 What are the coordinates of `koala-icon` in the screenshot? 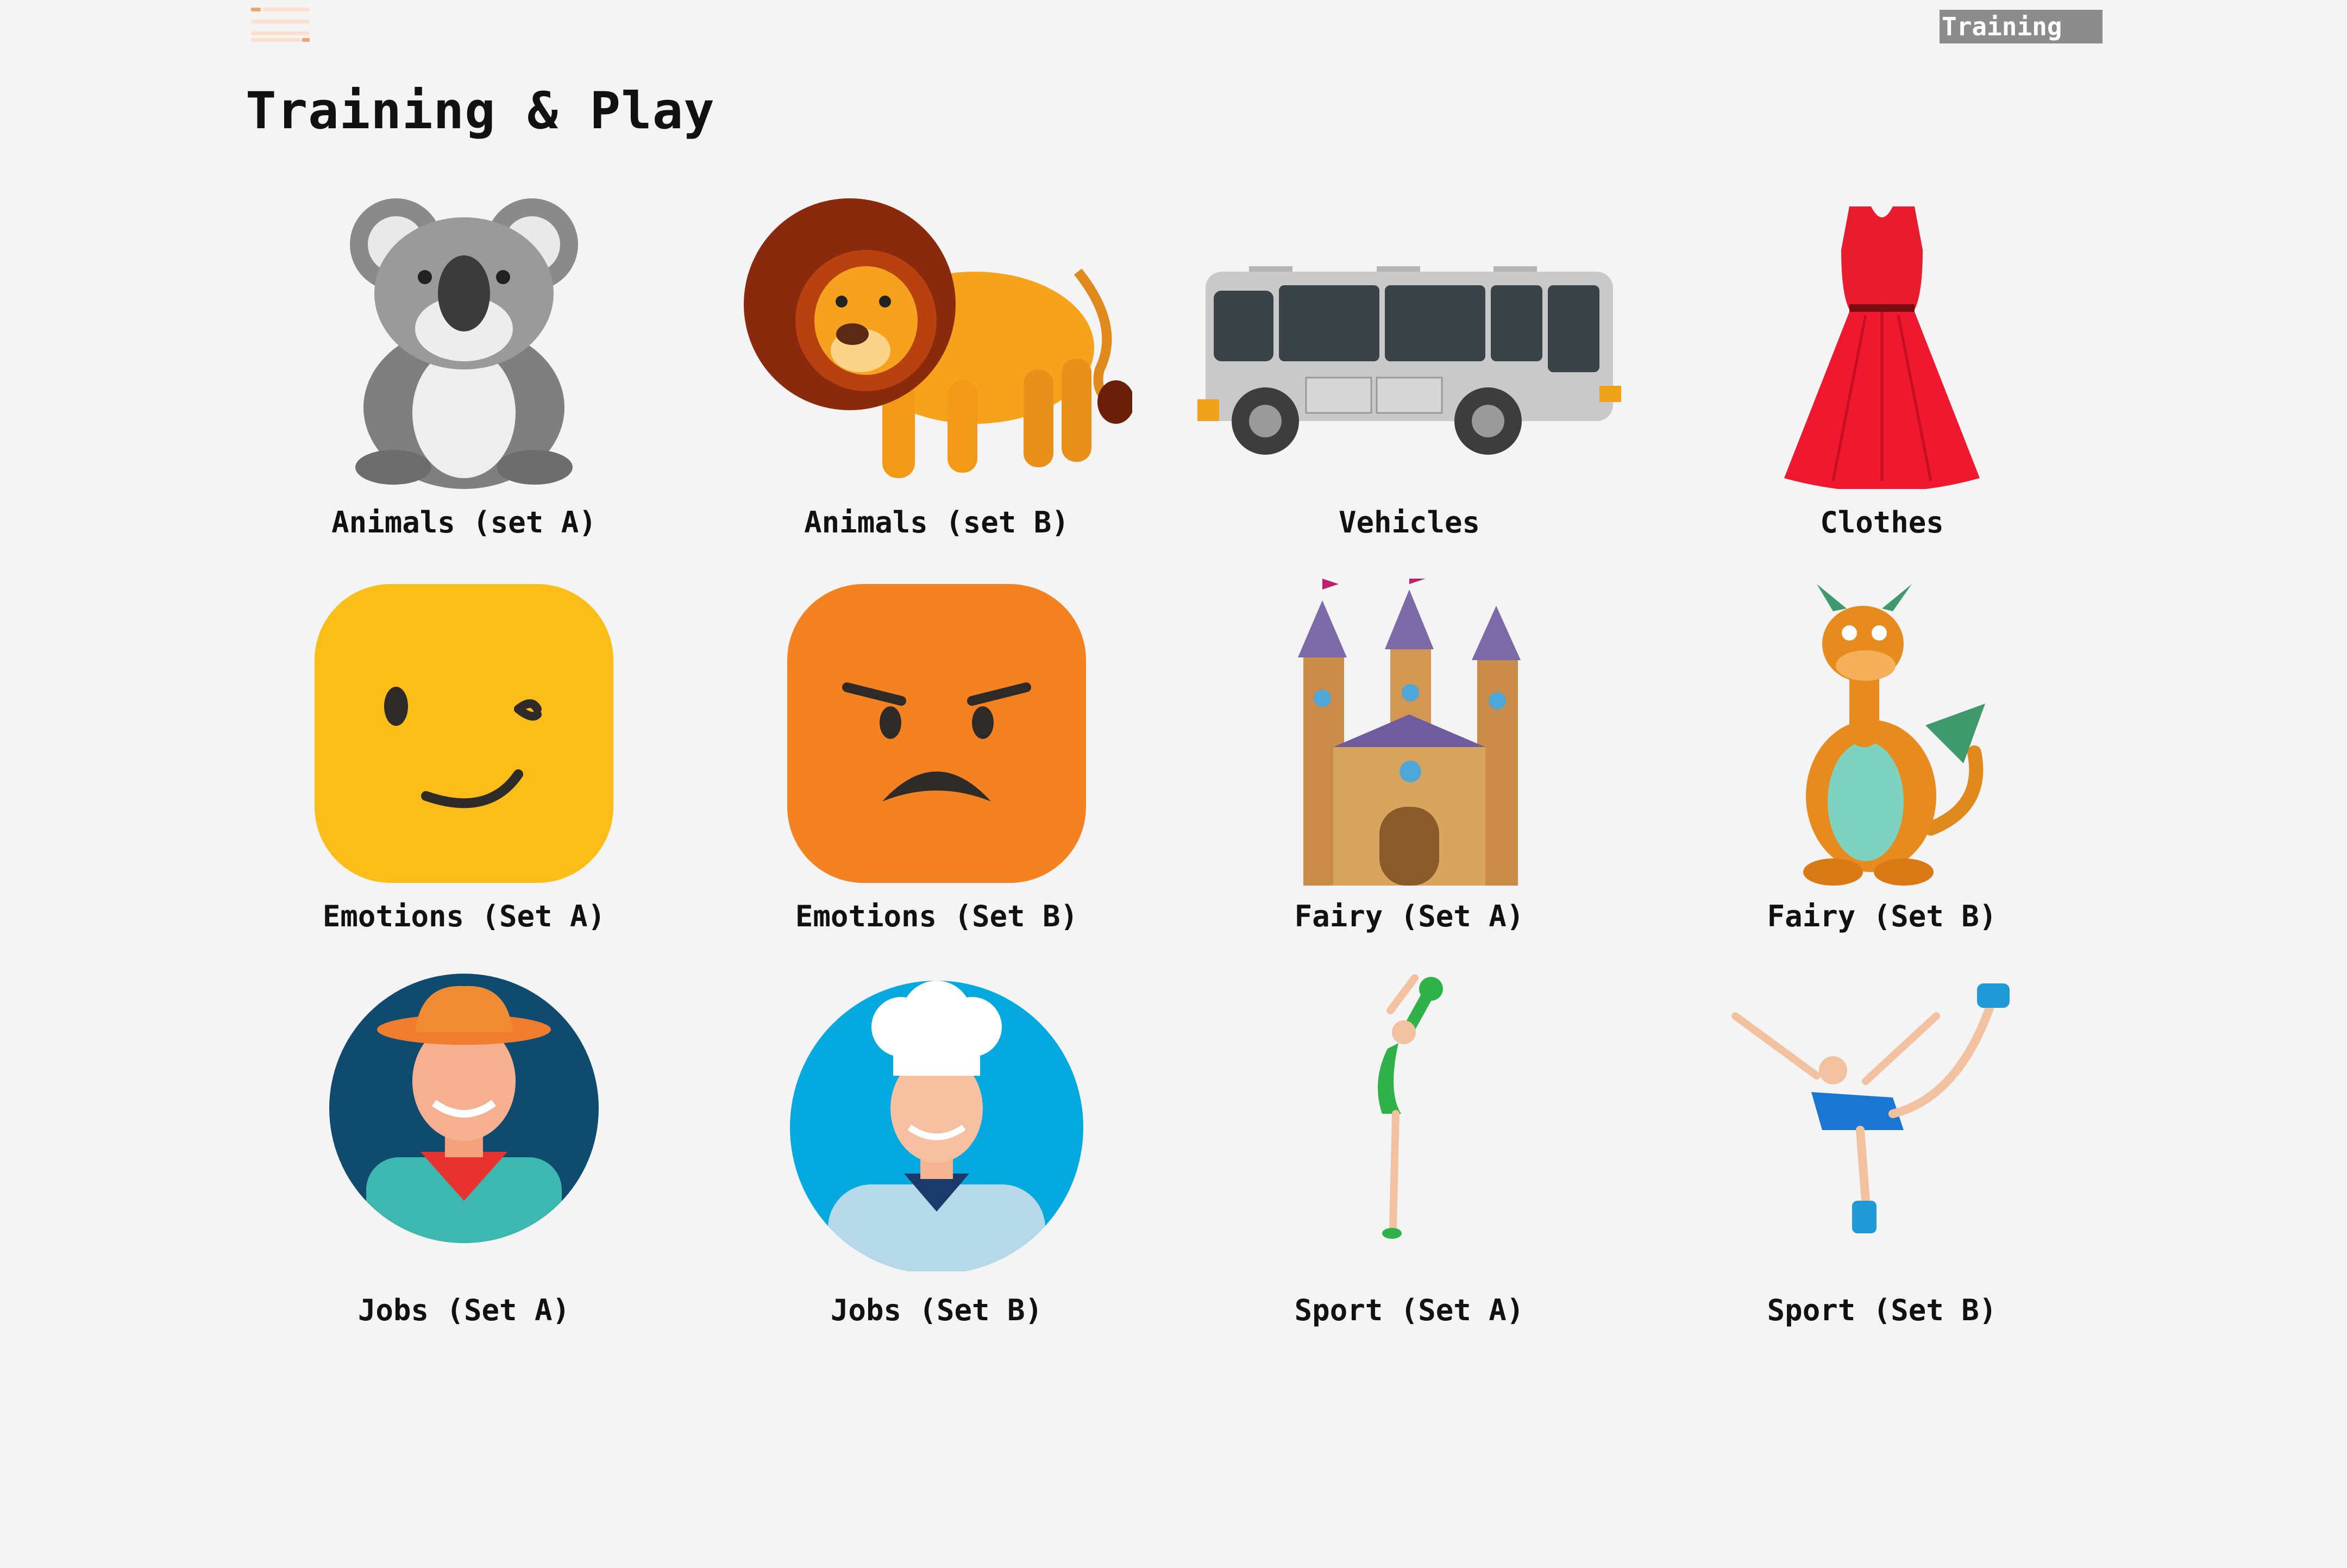 It's located at (464, 337).